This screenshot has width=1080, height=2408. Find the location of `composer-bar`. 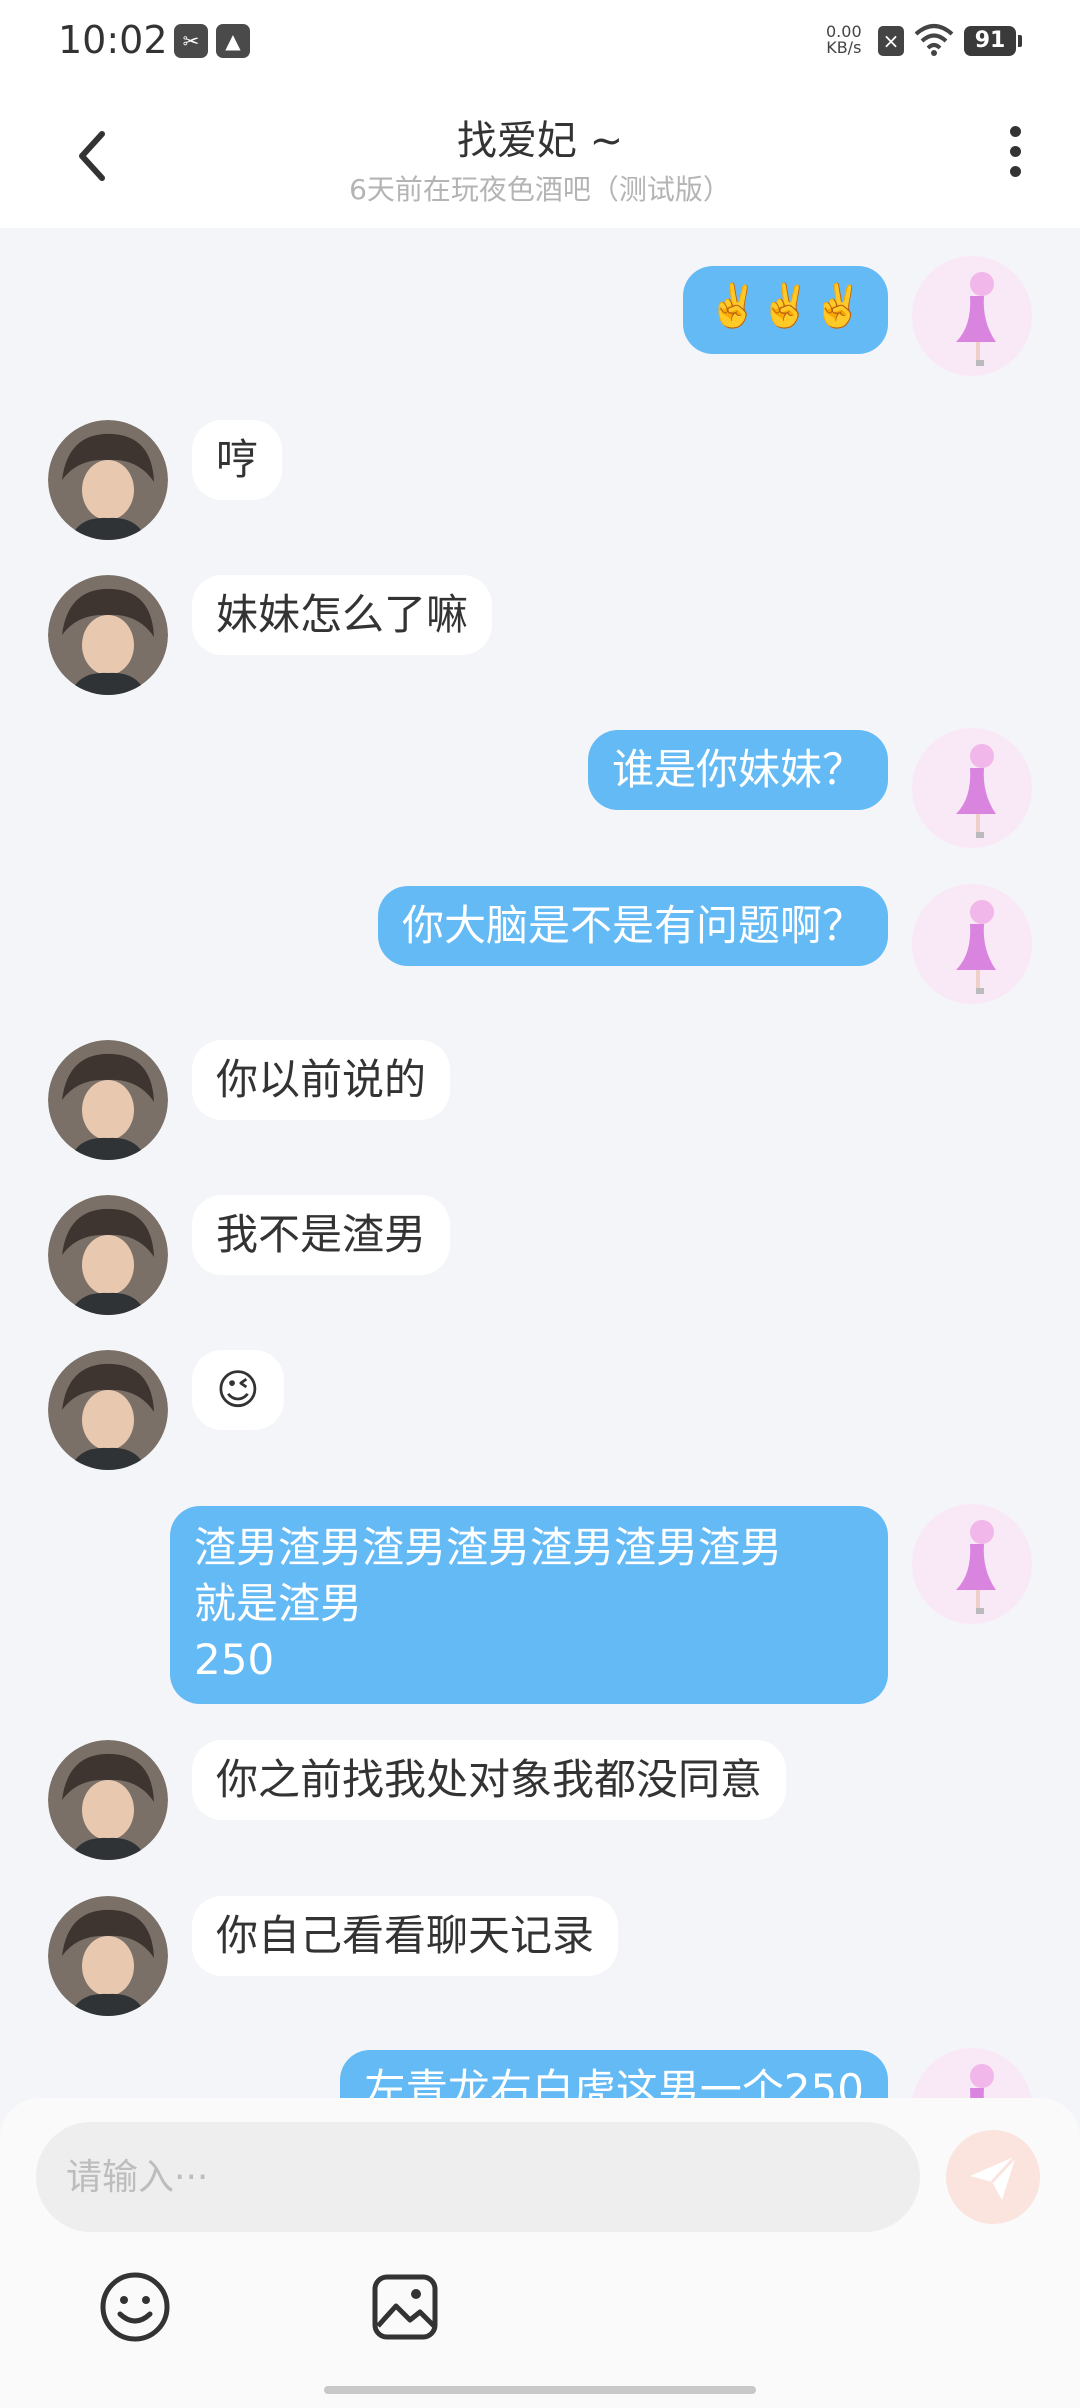

composer-bar is located at coordinates (540, 2253).